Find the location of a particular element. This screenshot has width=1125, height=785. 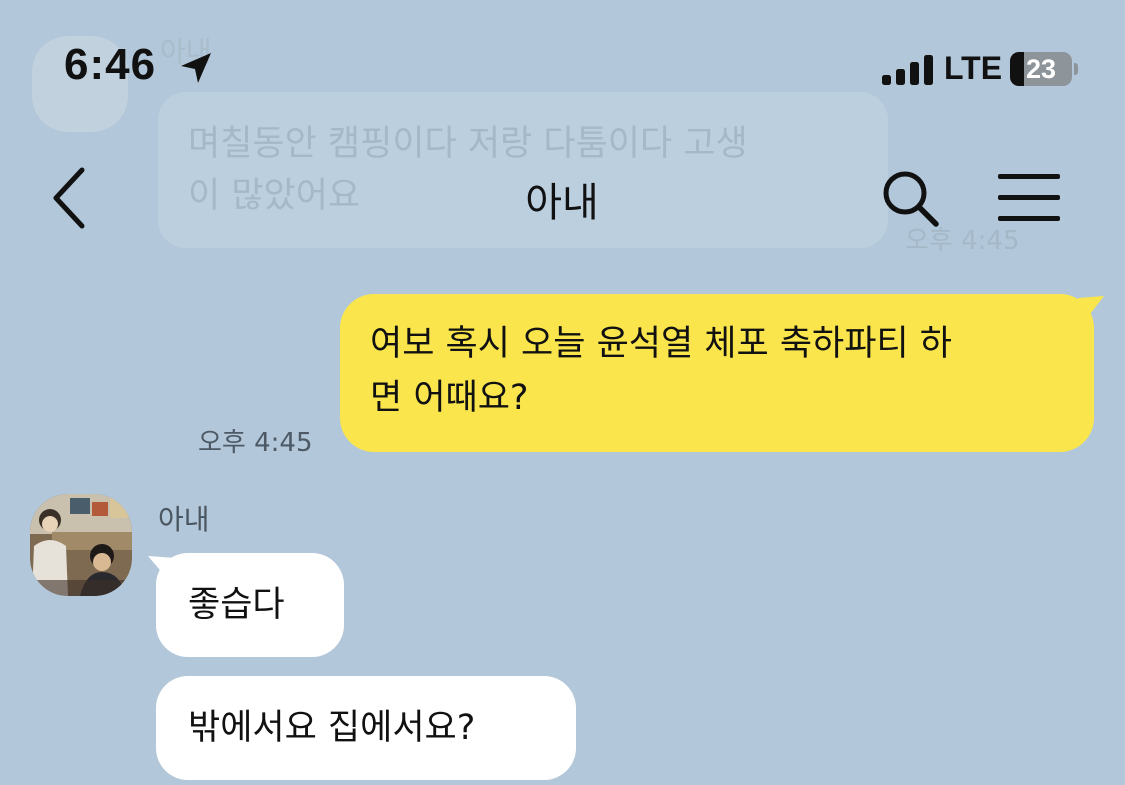

search-button is located at coordinates (911, 199).